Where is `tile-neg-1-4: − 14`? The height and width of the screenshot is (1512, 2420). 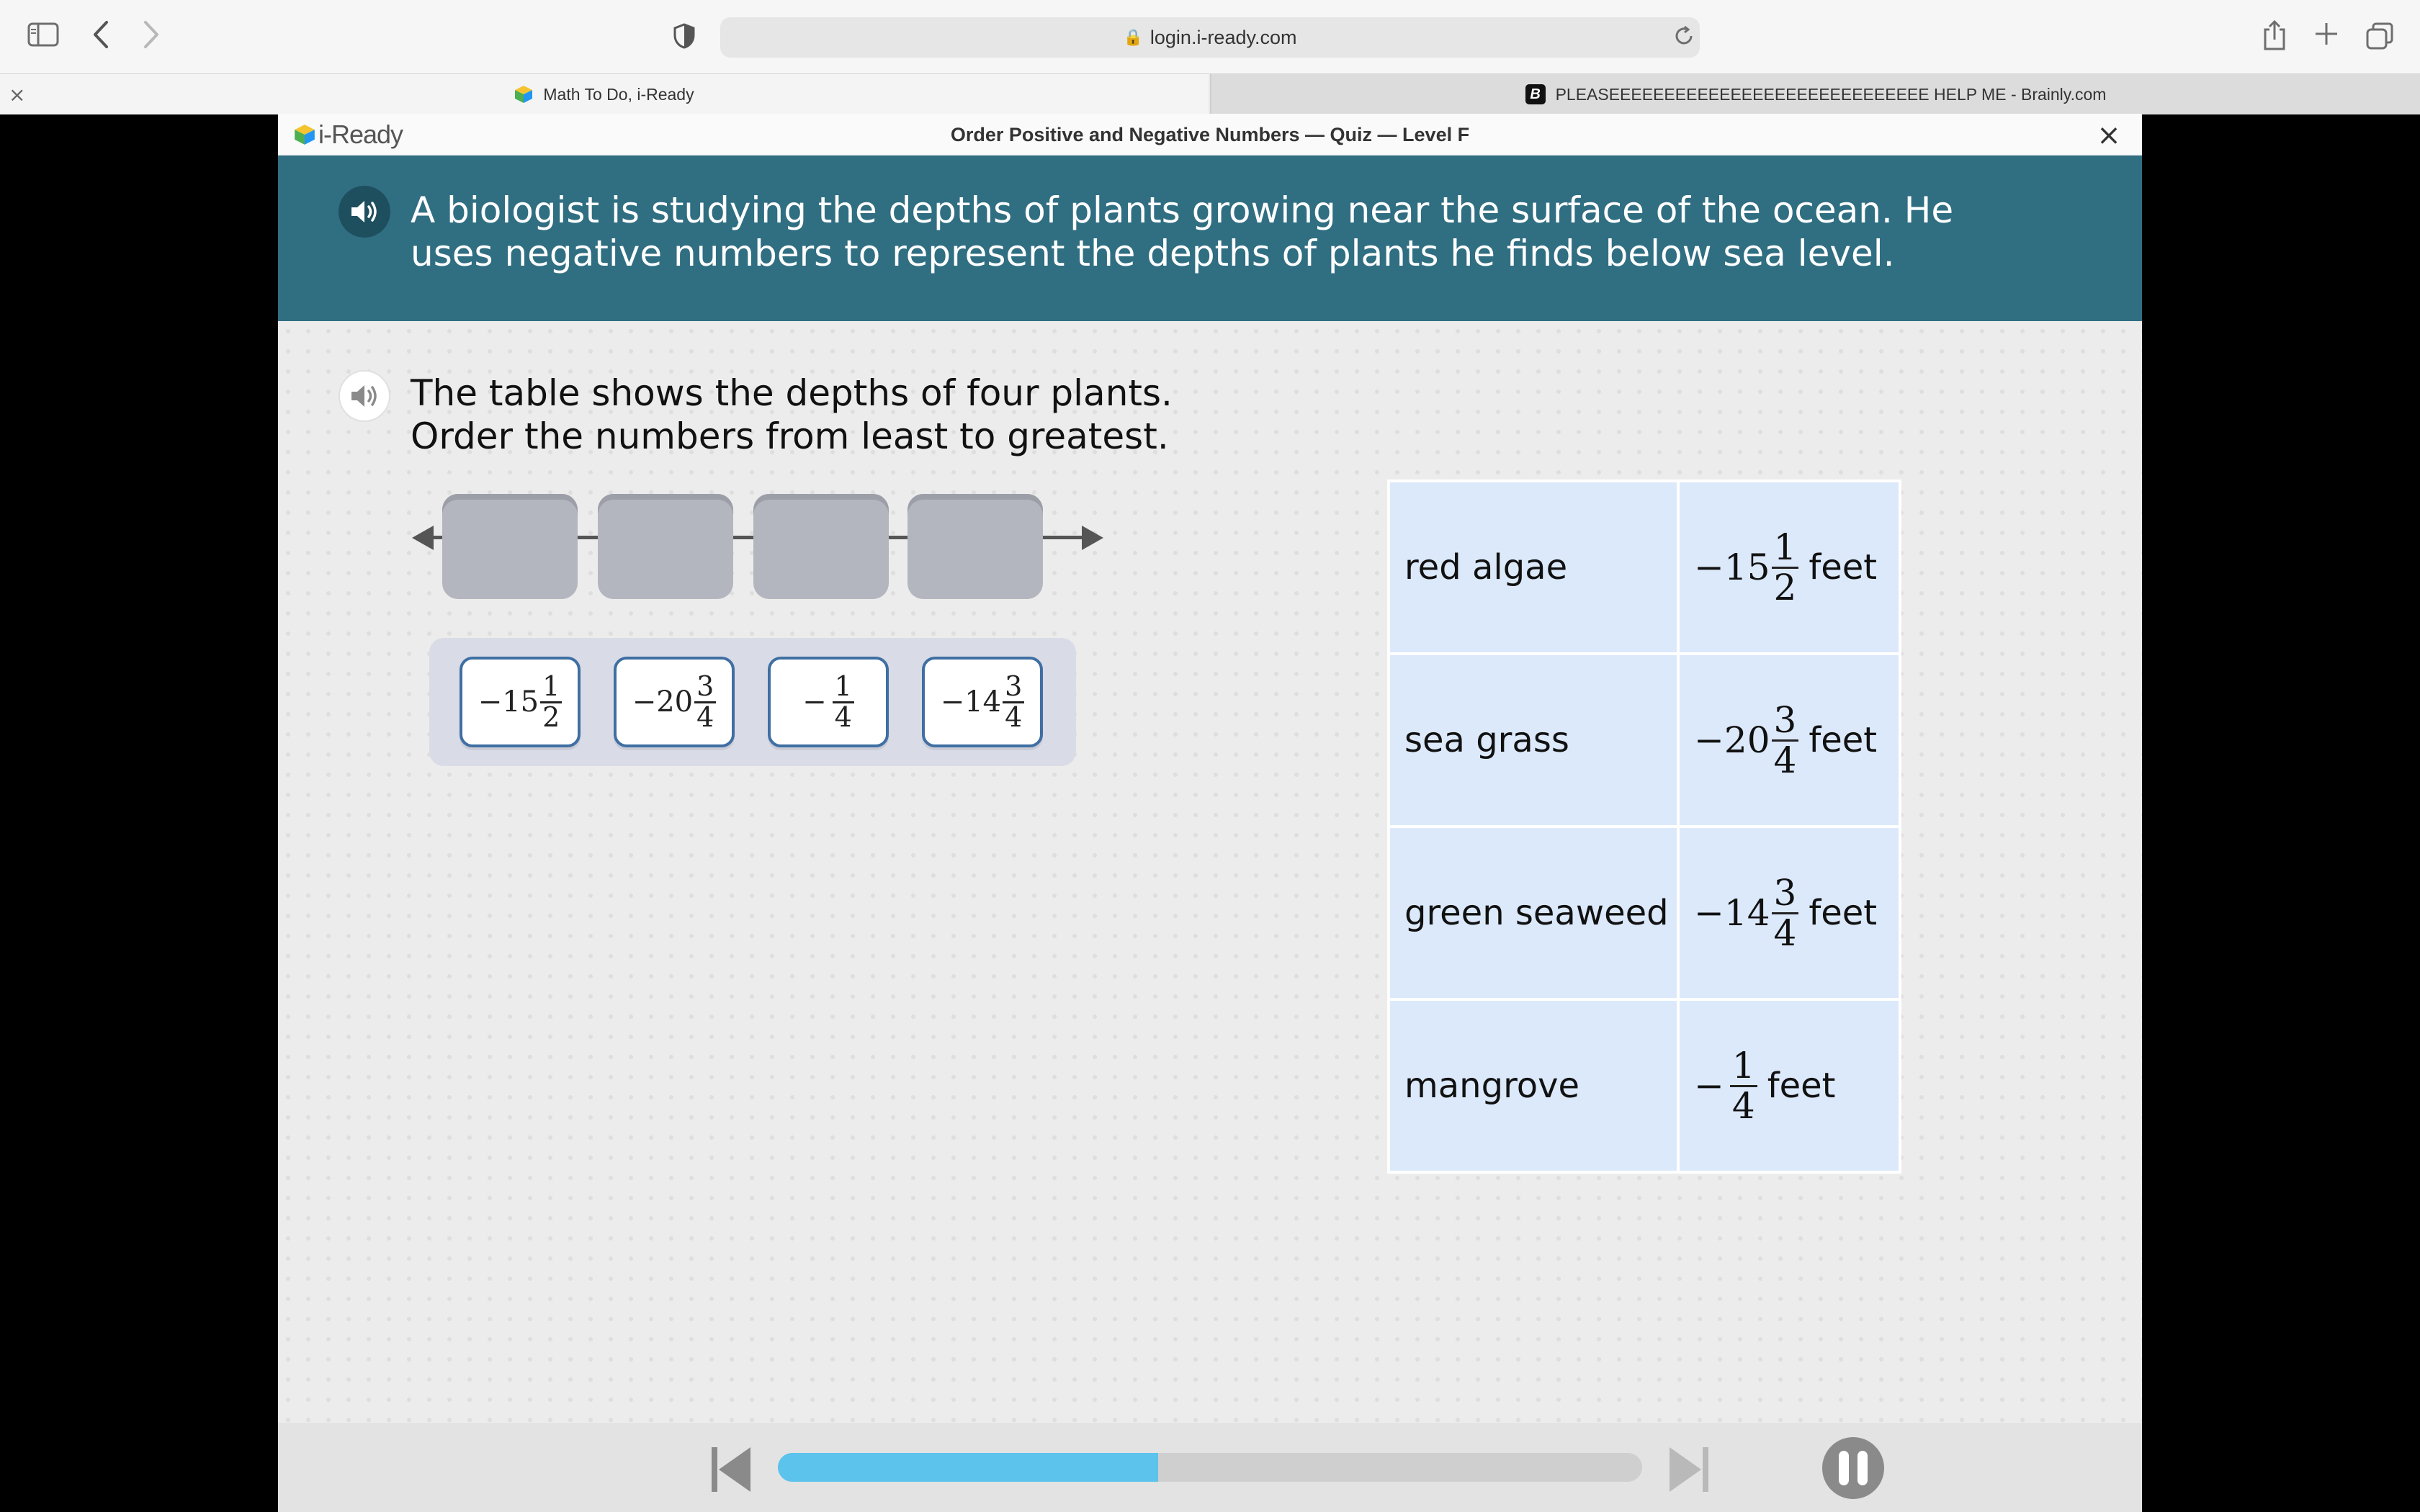 tile-neg-1-4: − 14 is located at coordinates (828, 702).